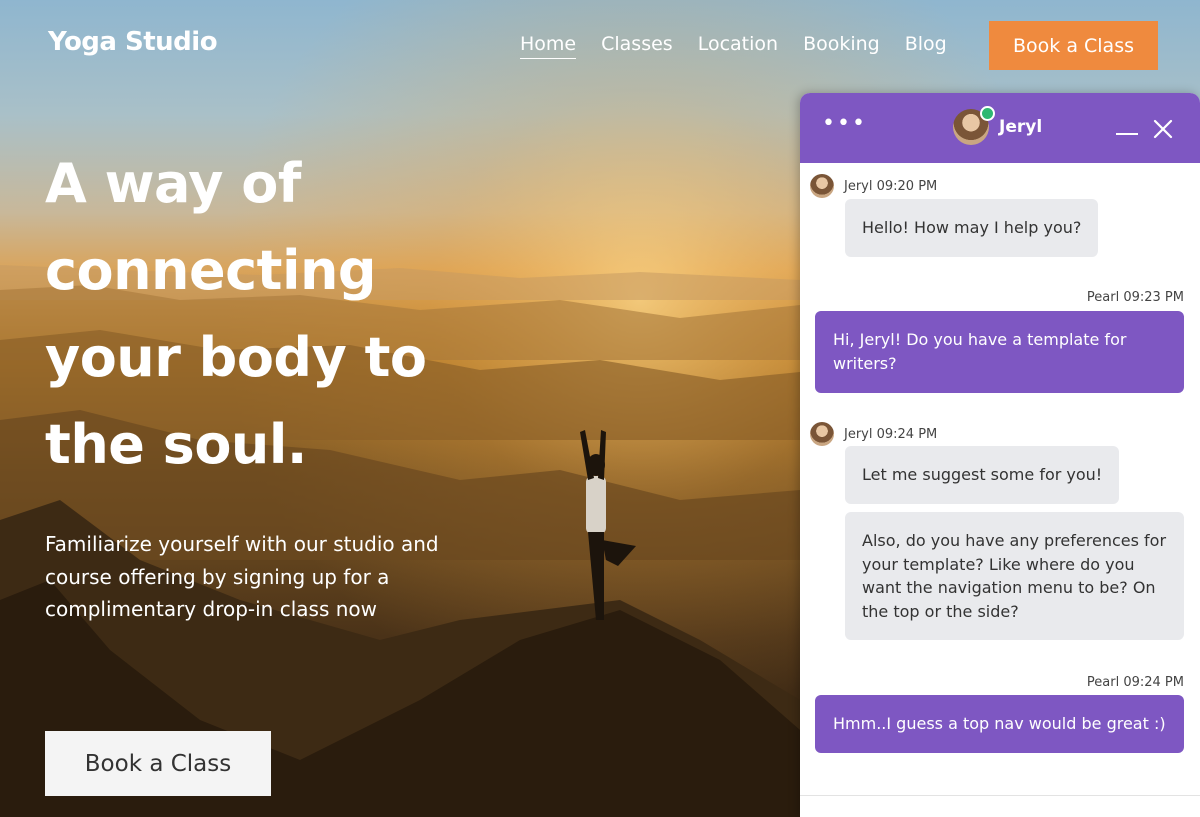  What do you see at coordinates (1163, 129) in the screenshot?
I see `close-icon` at bounding box center [1163, 129].